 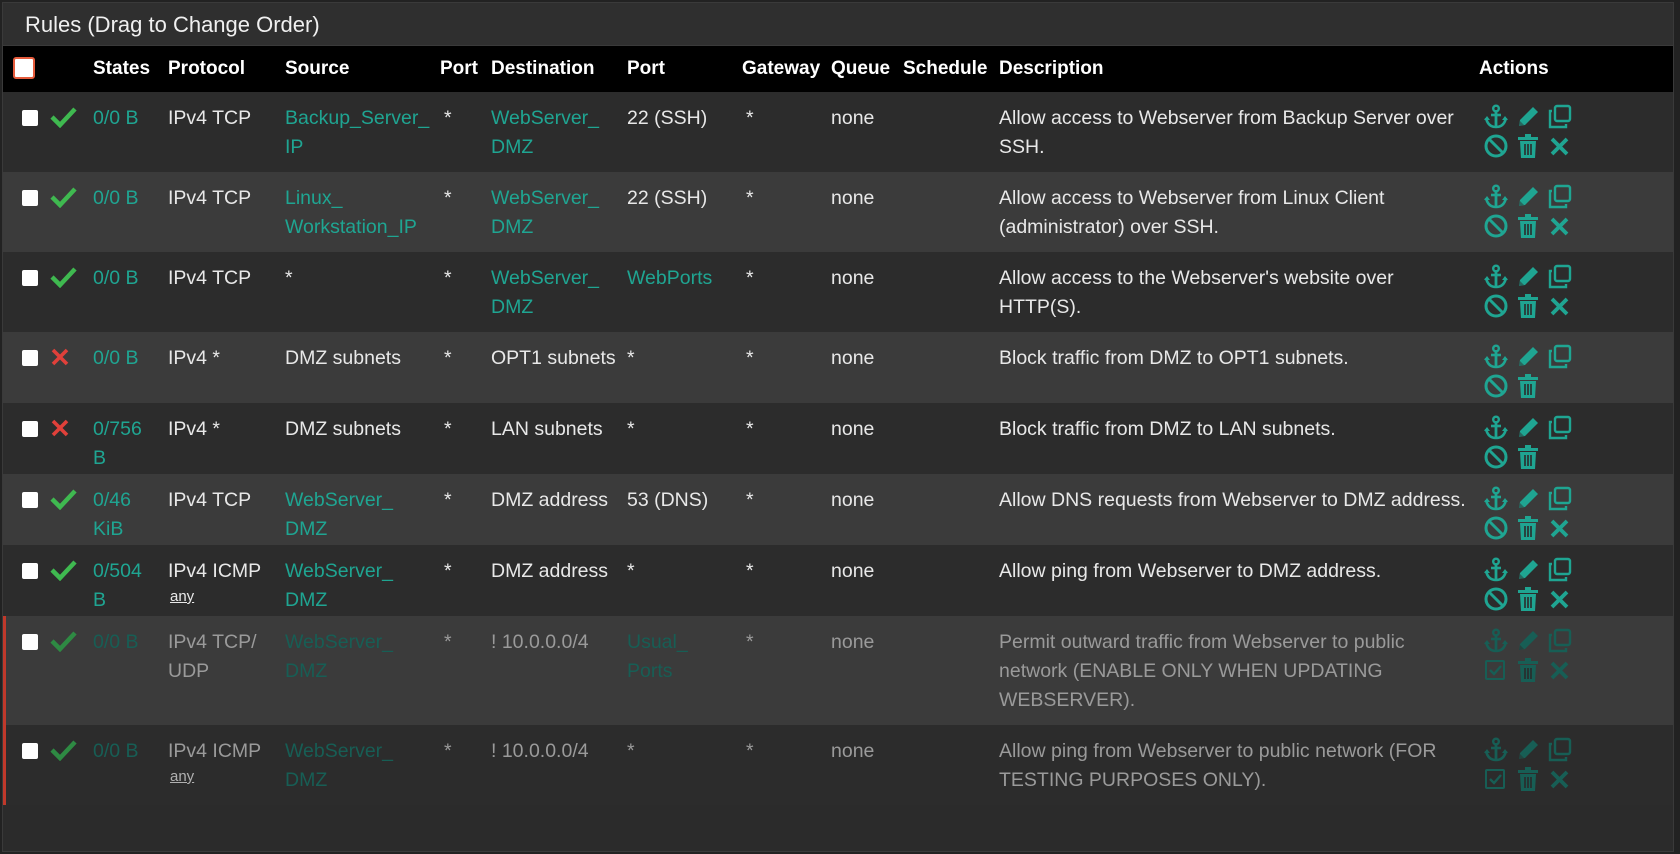 I want to click on states-link: 0/504 B, so click(x=117, y=585).